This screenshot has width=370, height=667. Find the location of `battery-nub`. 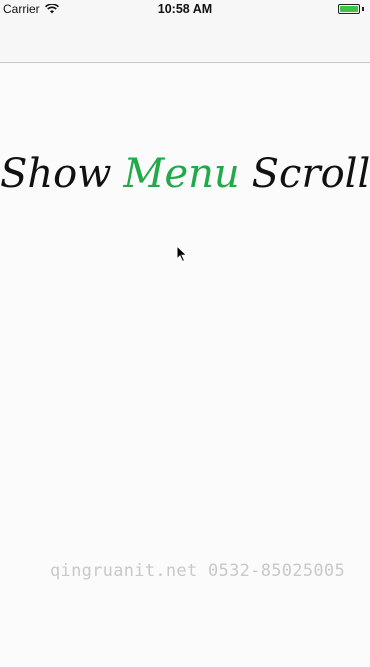

battery-nub is located at coordinates (363, 9).